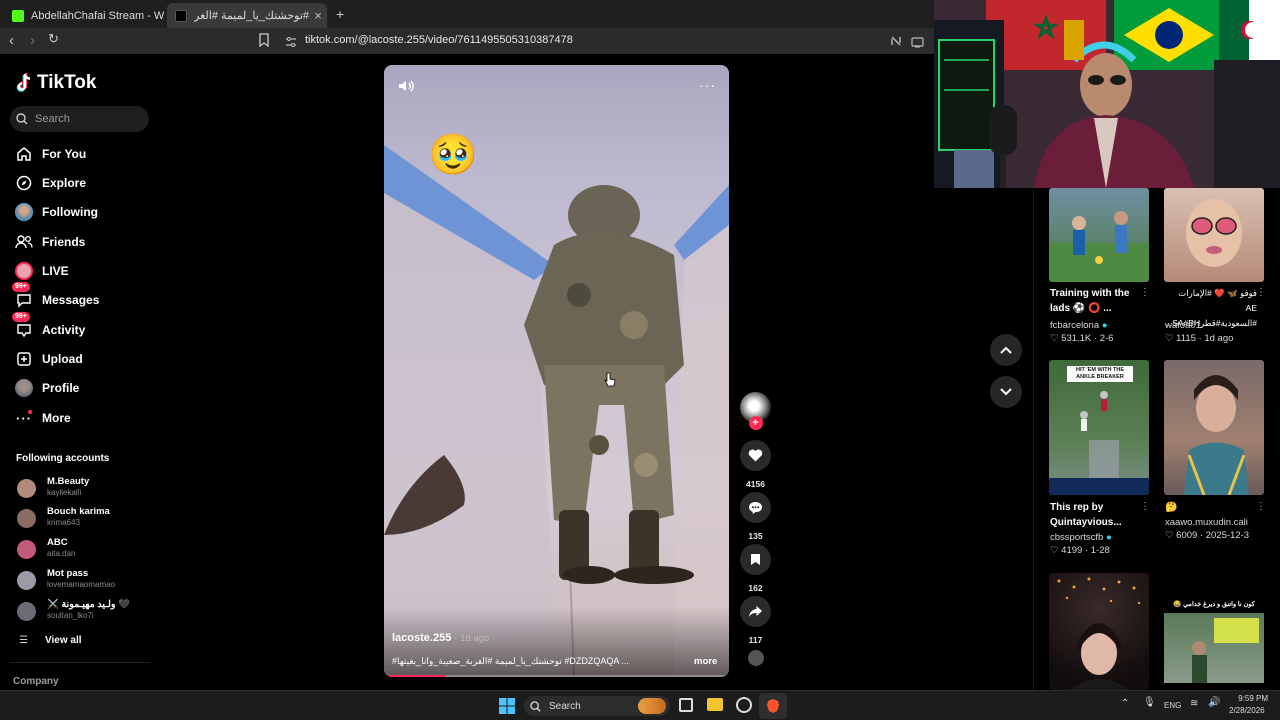 Image resolution: width=1280 pixels, height=720 pixels. I want to click on tiktok-icon, so click(181, 15).